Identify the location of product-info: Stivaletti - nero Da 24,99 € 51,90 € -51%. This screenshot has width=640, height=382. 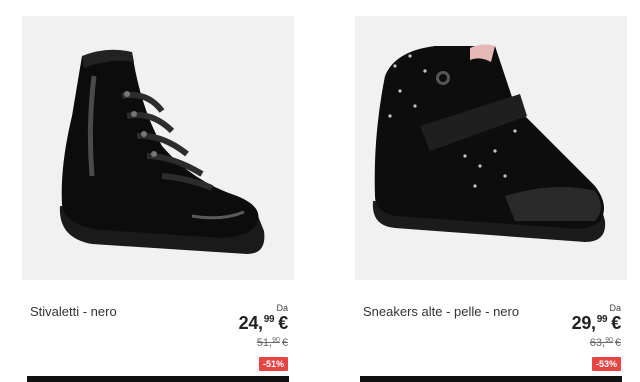
(158, 331).